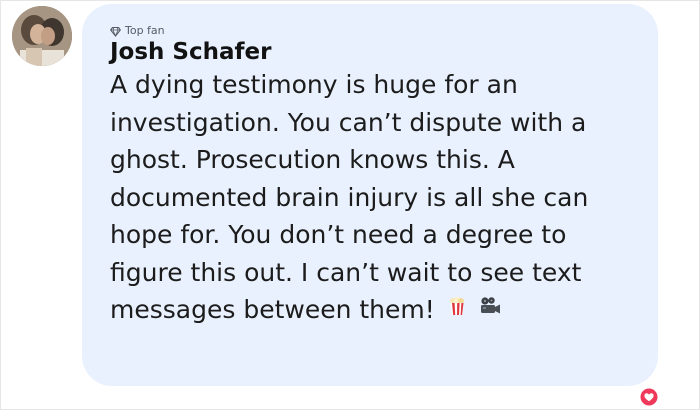 This screenshot has width=700, height=410. I want to click on heart-reaction, so click(649, 397).